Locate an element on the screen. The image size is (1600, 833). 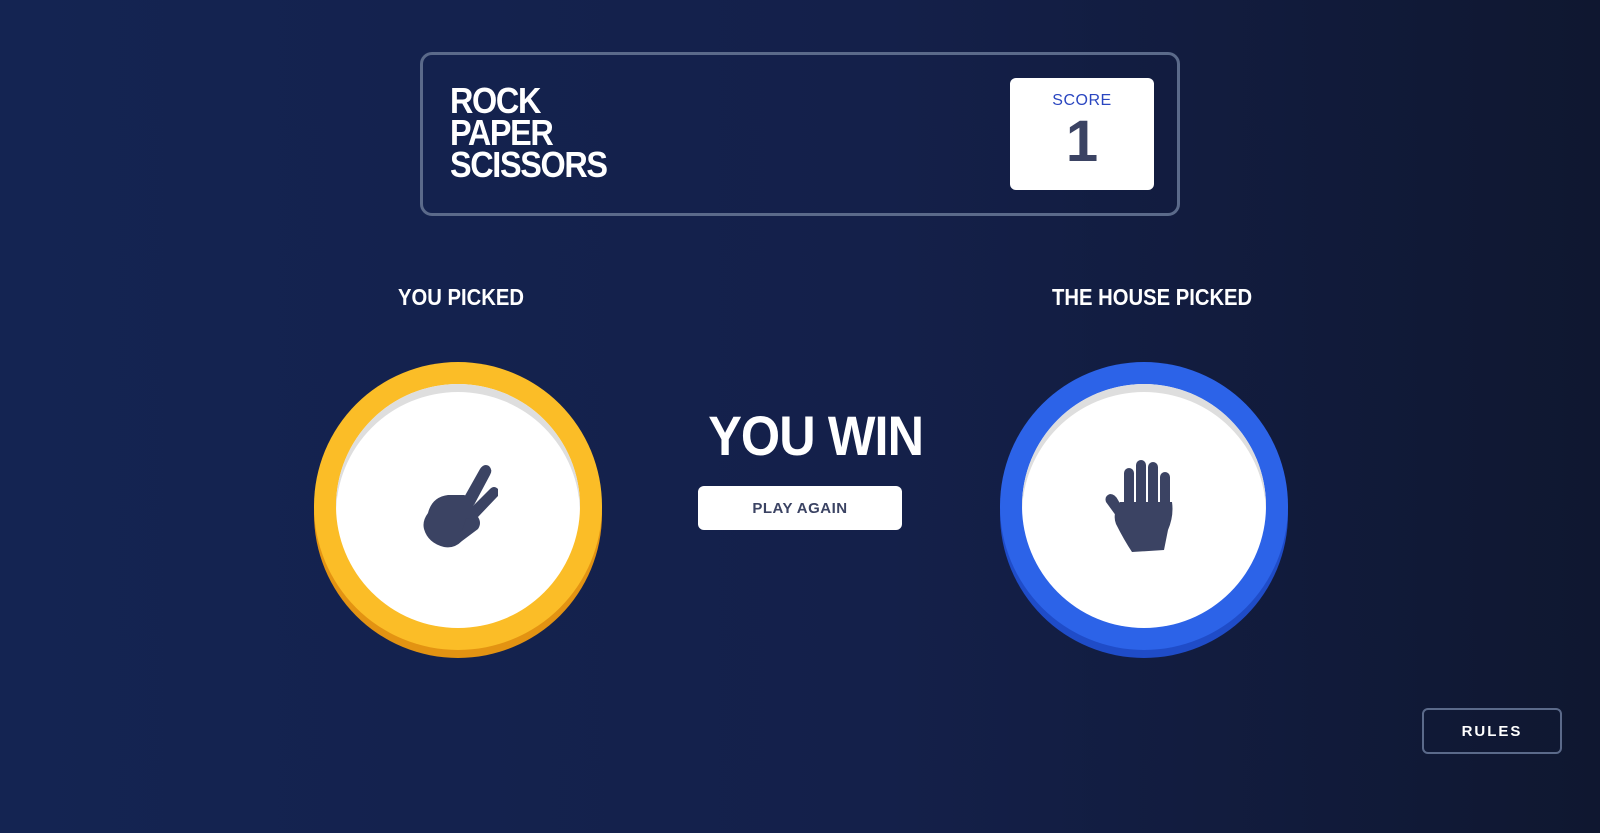
you-choice-token is located at coordinates (458, 510).